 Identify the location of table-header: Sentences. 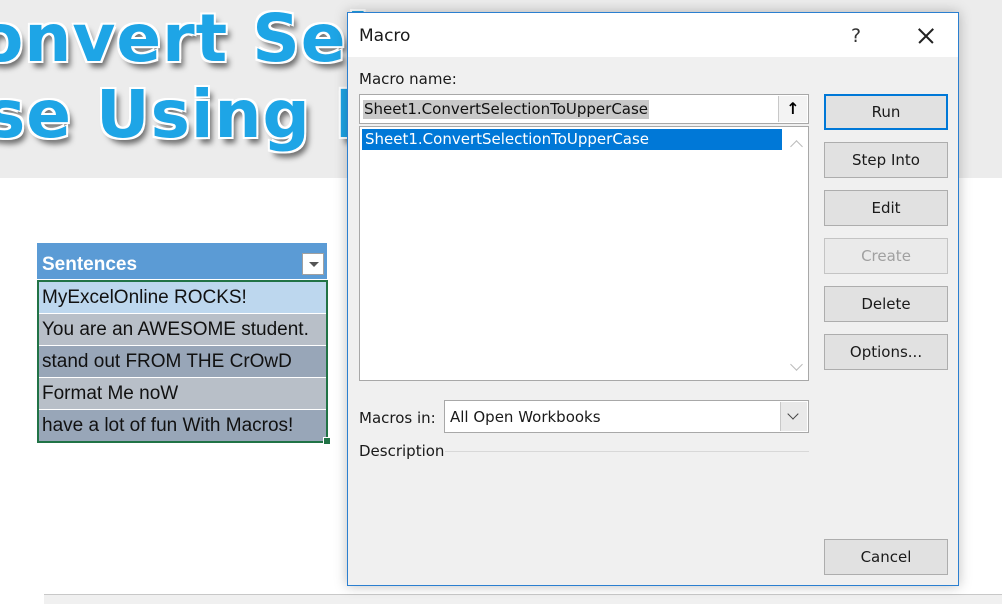
(182, 261).